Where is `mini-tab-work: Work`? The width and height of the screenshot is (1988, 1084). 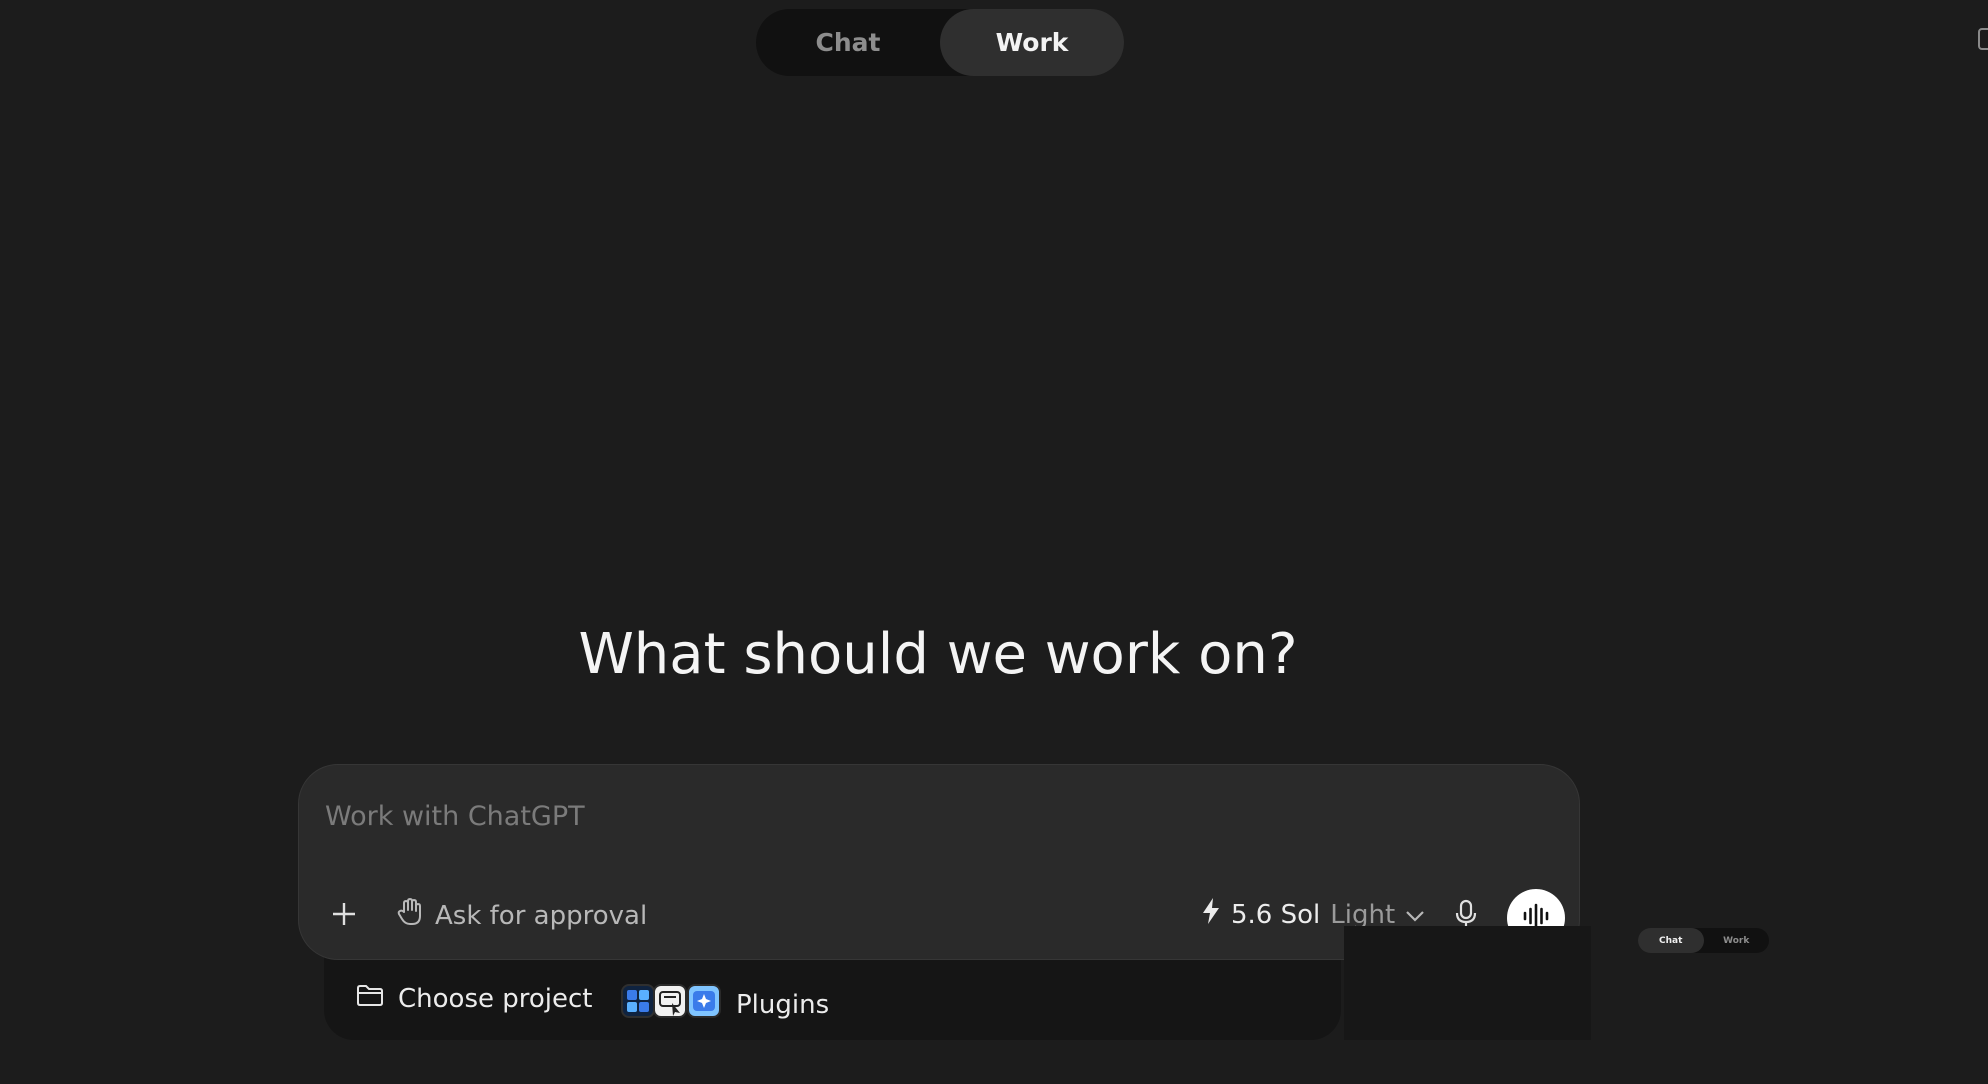
mini-tab-work: Work is located at coordinates (1737, 940).